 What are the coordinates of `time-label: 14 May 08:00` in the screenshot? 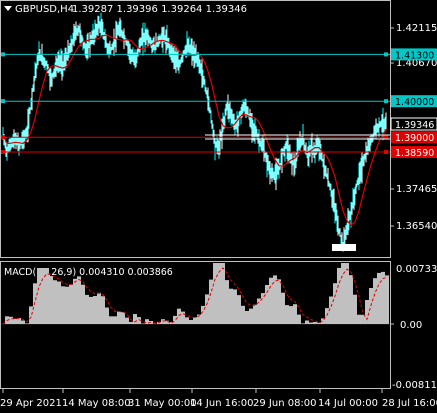 It's located at (96, 403).